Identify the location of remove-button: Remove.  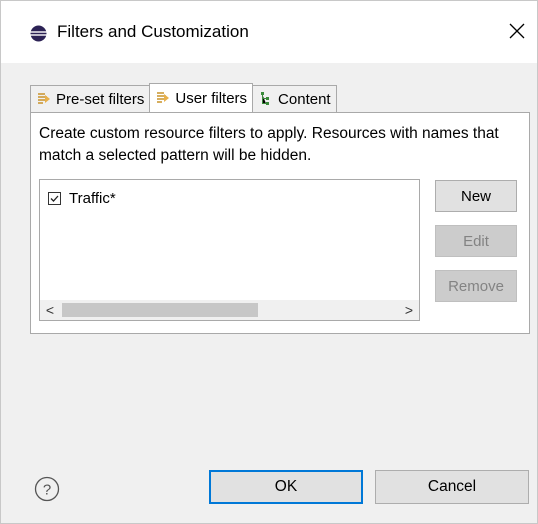
(476, 286).